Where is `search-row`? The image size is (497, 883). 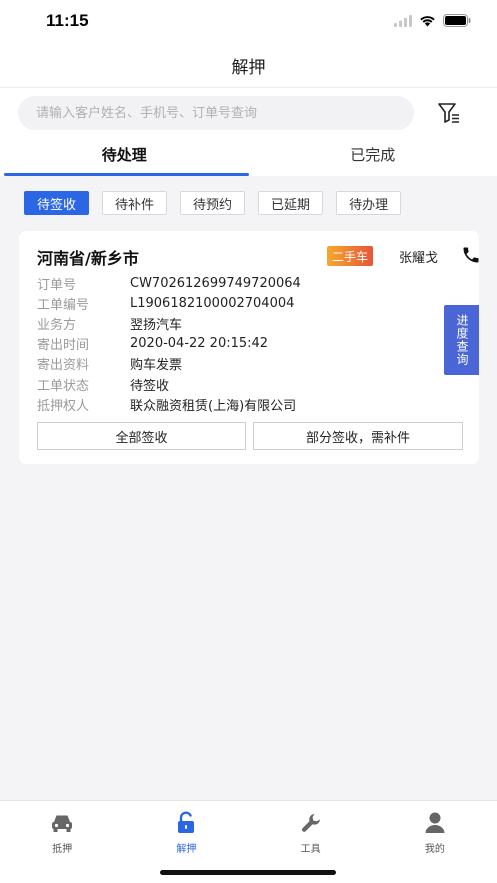 search-row is located at coordinates (248, 116).